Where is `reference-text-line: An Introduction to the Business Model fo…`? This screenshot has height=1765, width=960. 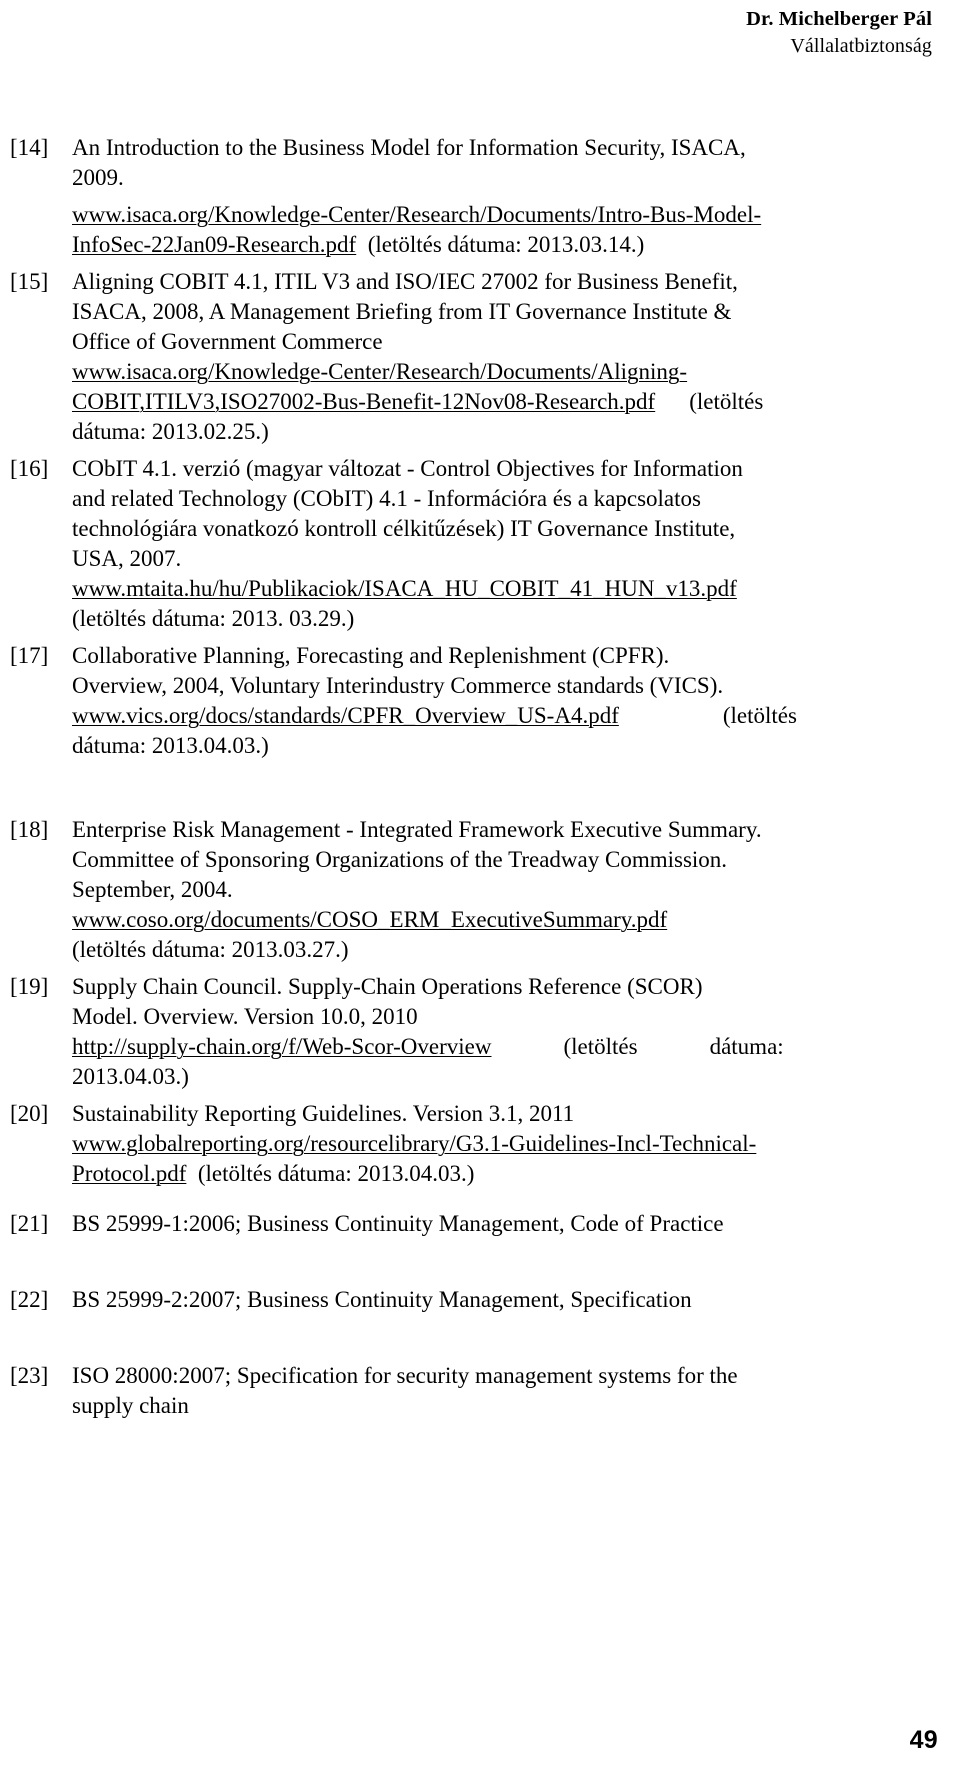 reference-text-line: An Introduction to the Business Model fo… is located at coordinates (409, 147).